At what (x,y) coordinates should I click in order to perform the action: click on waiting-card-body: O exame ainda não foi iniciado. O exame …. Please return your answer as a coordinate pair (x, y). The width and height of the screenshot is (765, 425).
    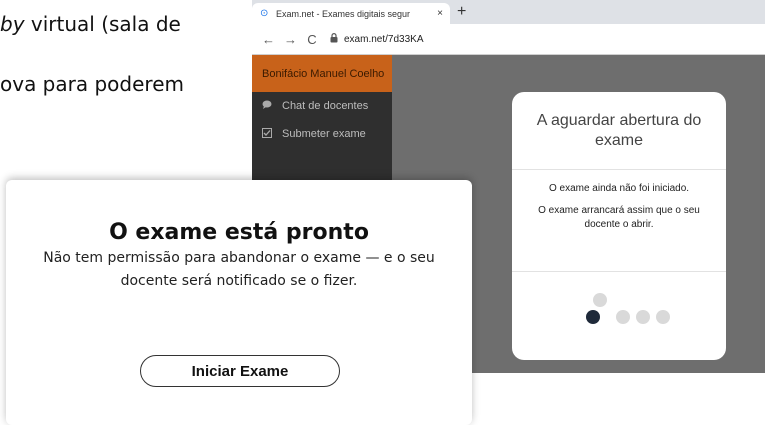
    Looking at the image, I should click on (619, 221).